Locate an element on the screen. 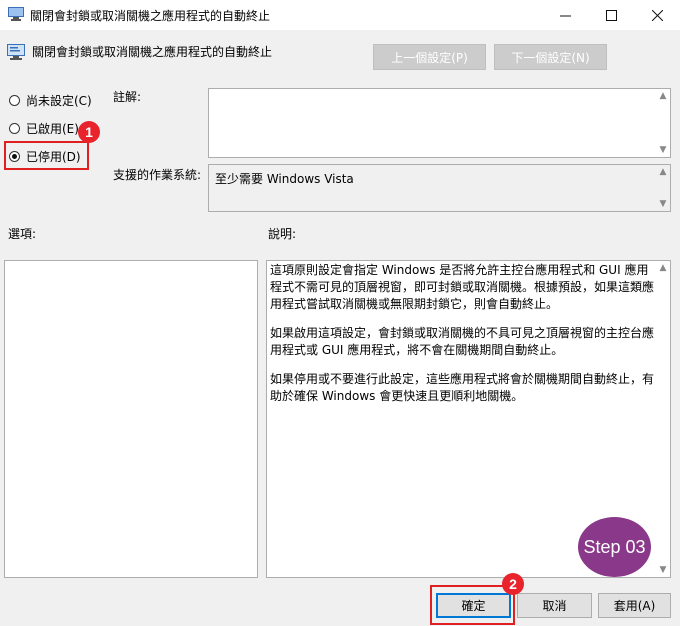  comment-textarea: ▲ ▼ is located at coordinates (439, 123).